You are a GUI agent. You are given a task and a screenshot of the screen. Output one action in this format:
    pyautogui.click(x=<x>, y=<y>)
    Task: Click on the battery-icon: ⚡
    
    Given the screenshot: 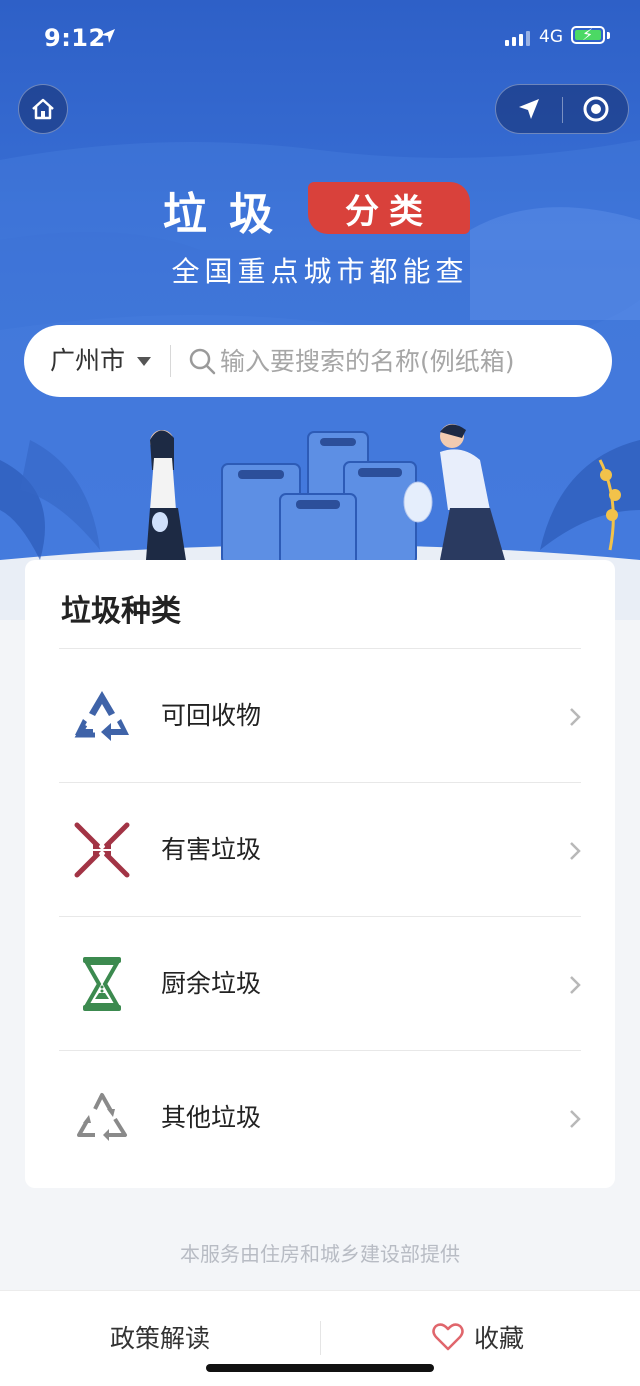 What is the action you would take?
    pyautogui.click(x=588, y=34)
    